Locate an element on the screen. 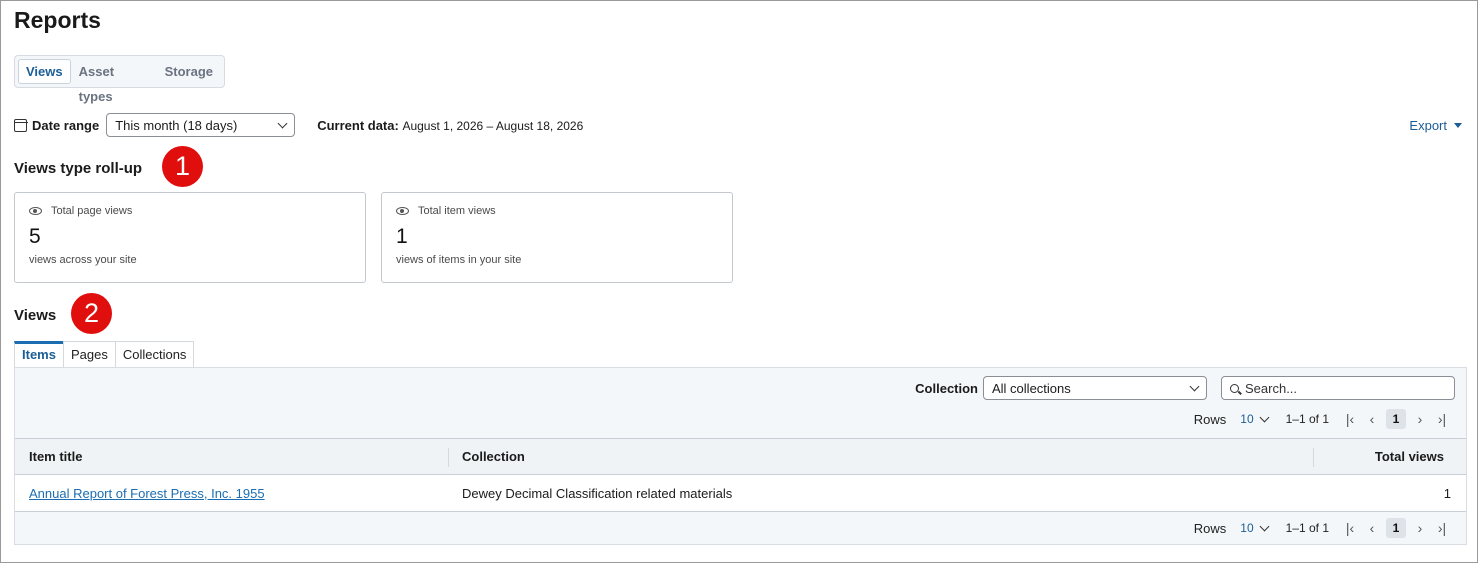  collection-value: All collections is located at coordinates (1031, 388).